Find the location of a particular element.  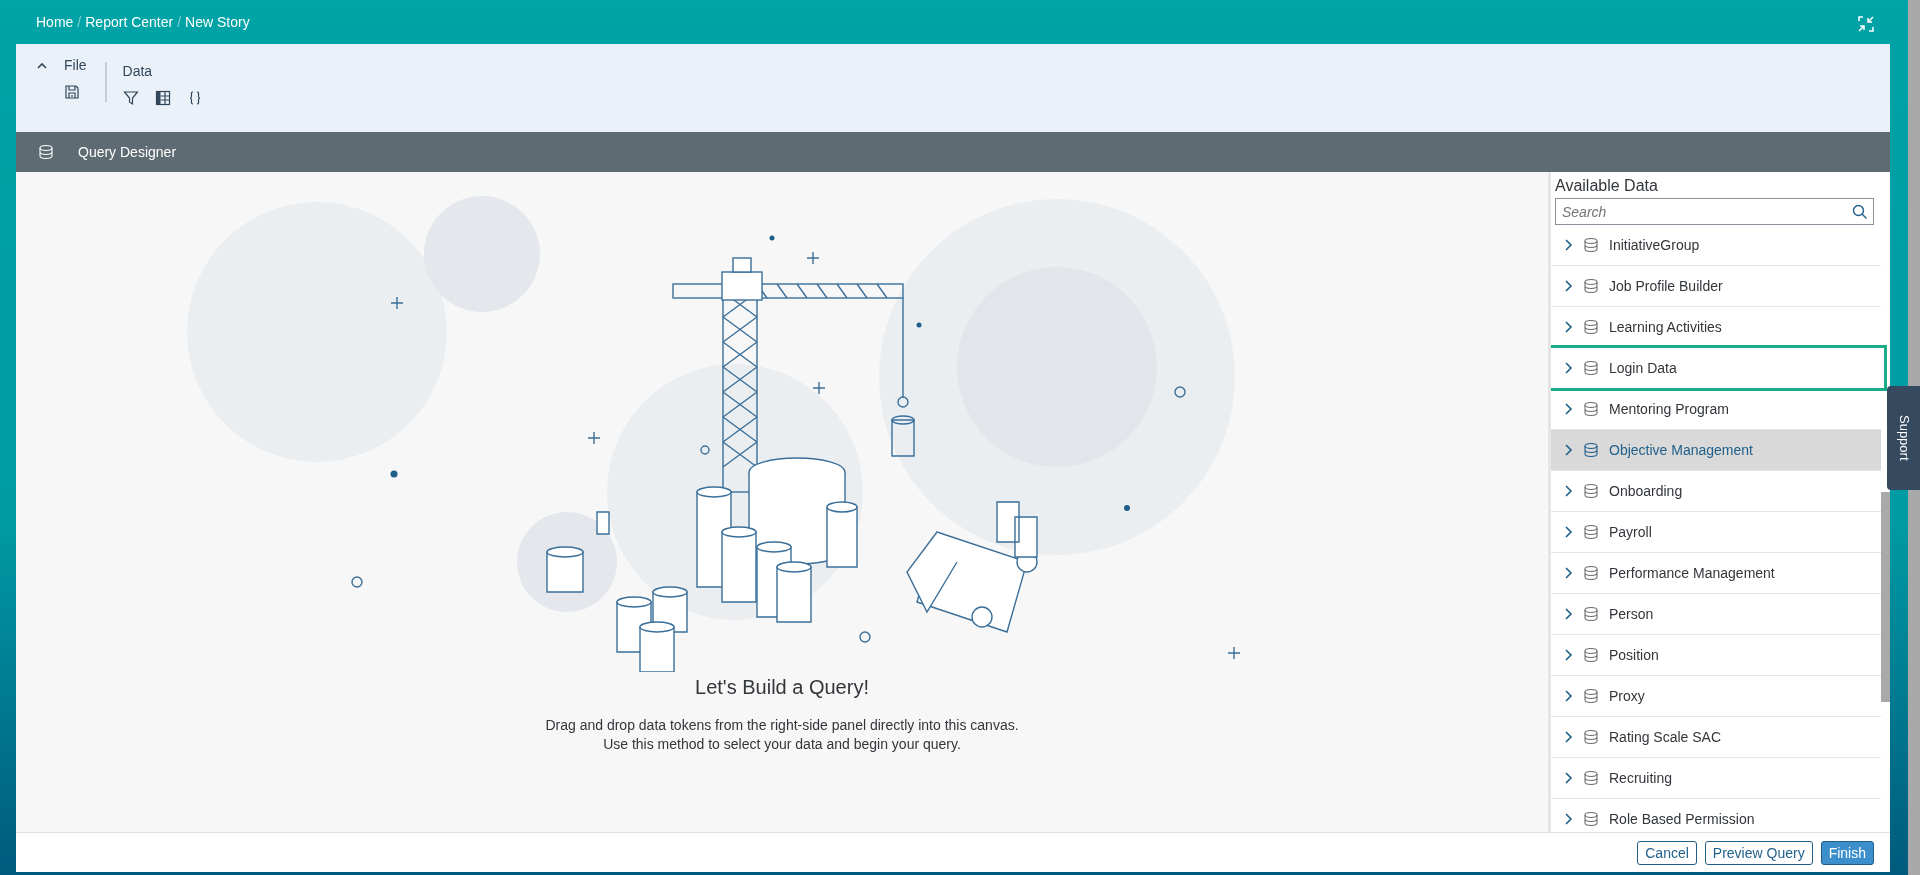

data-source-item: Login Data is located at coordinates (1716, 368).